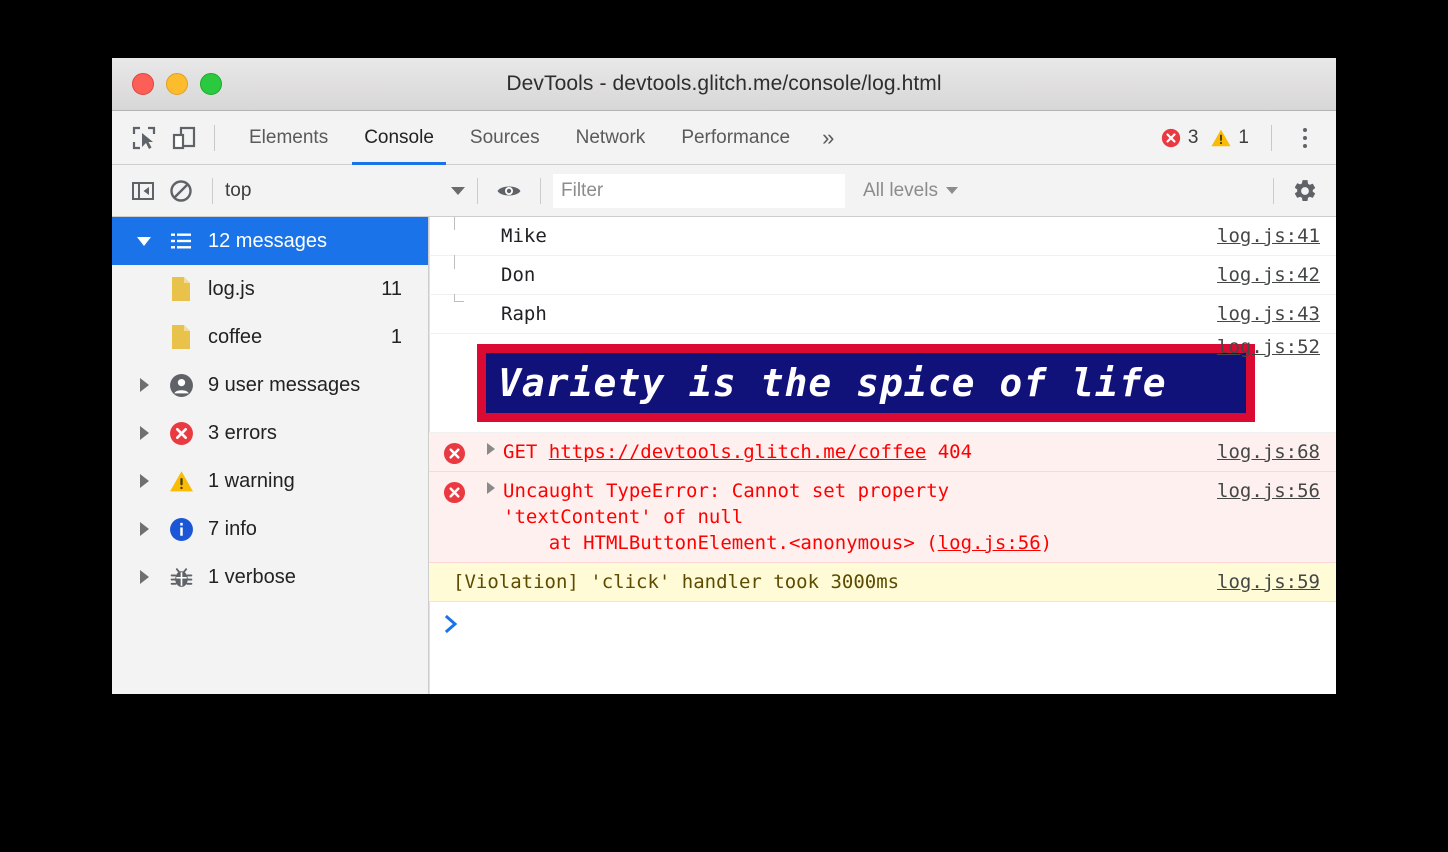 The height and width of the screenshot is (852, 1448). I want to click on log-level-label: All levels, so click(900, 190).